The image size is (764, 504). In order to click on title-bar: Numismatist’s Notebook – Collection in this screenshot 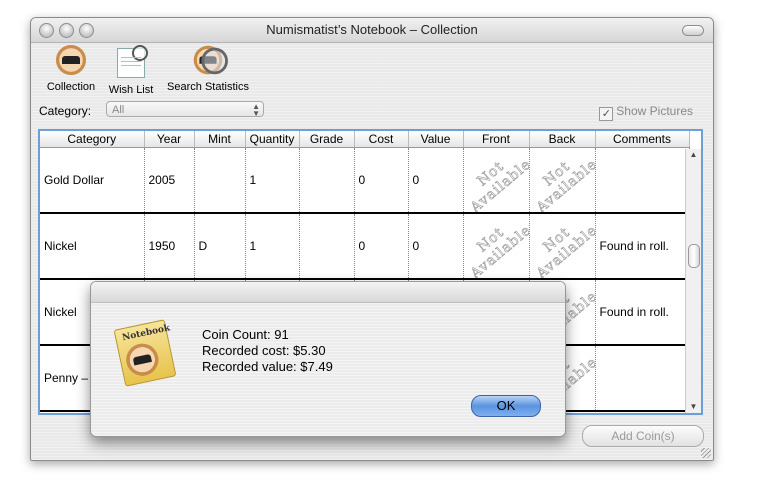, I will do `click(372, 30)`.